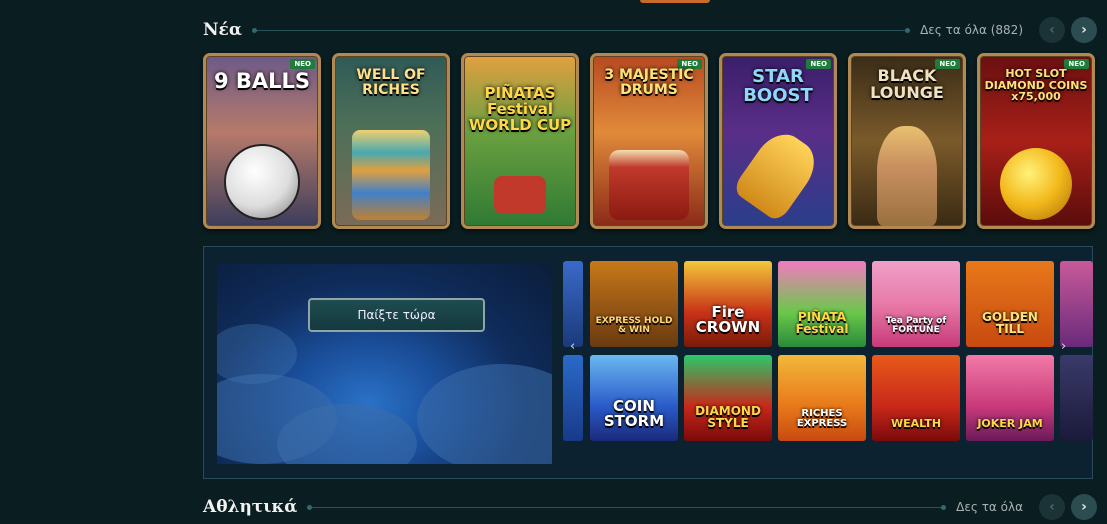  Describe the element at coordinates (572, 346) in the screenshot. I see `grid-prev-chevron-icon: ‹` at that location.